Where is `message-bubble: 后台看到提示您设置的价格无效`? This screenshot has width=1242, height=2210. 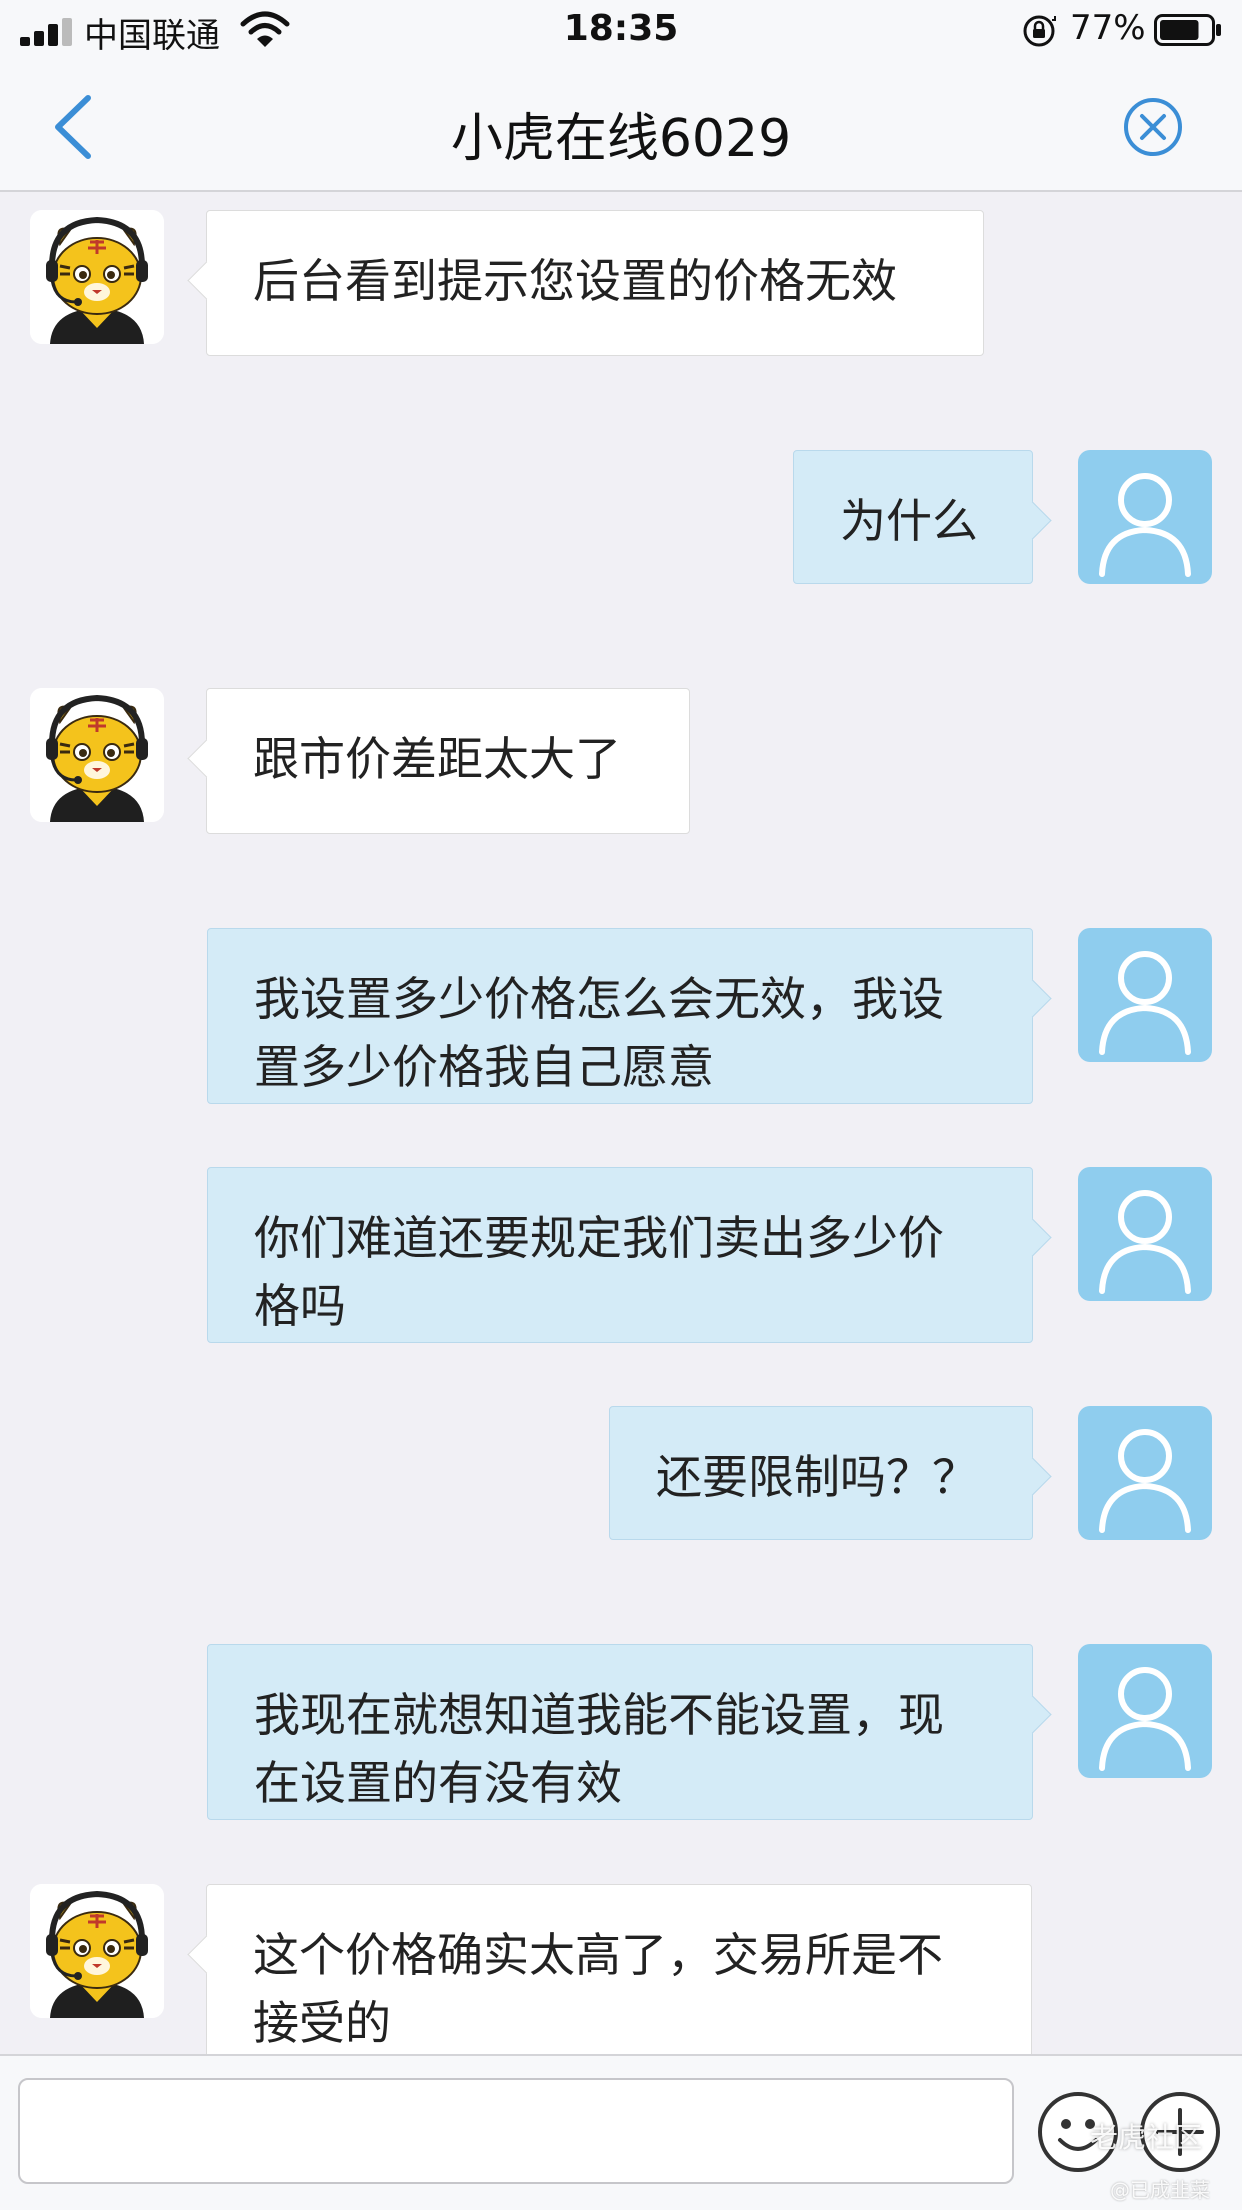 message-bubble: 后台看到提示您设置的价格无效 is located at coordinates (595, 283).